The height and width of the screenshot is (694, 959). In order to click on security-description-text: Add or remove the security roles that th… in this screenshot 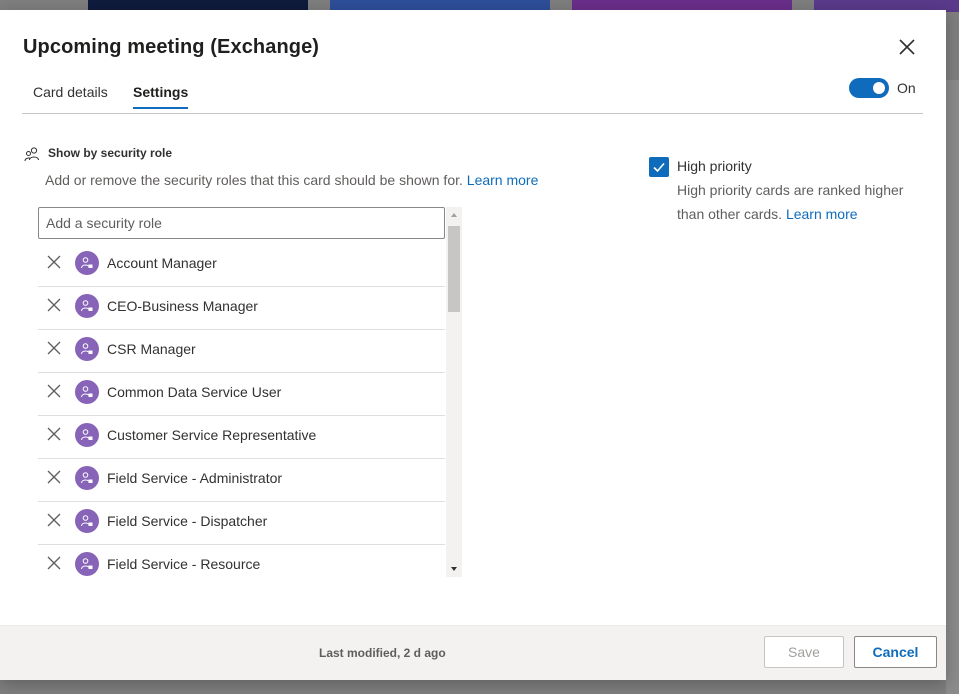, I will do `click(254, 180)`.